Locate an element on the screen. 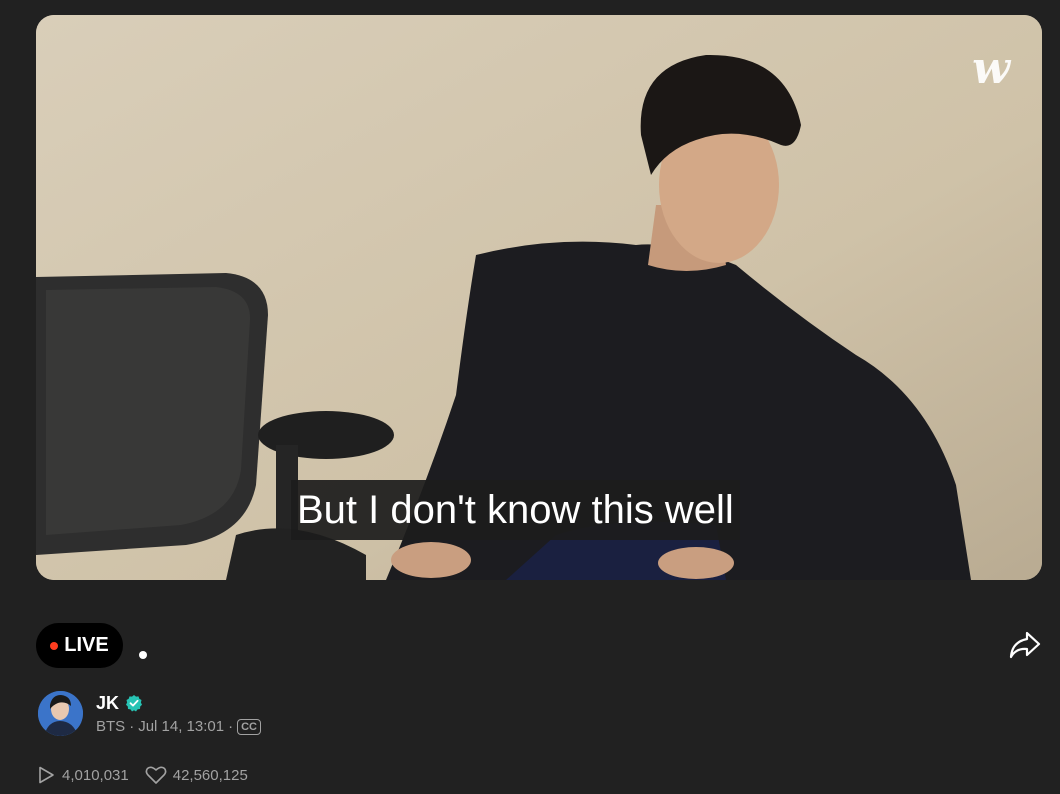  stats-row: 4,010,031 42,560,125 is located at coordinates (150, 775).